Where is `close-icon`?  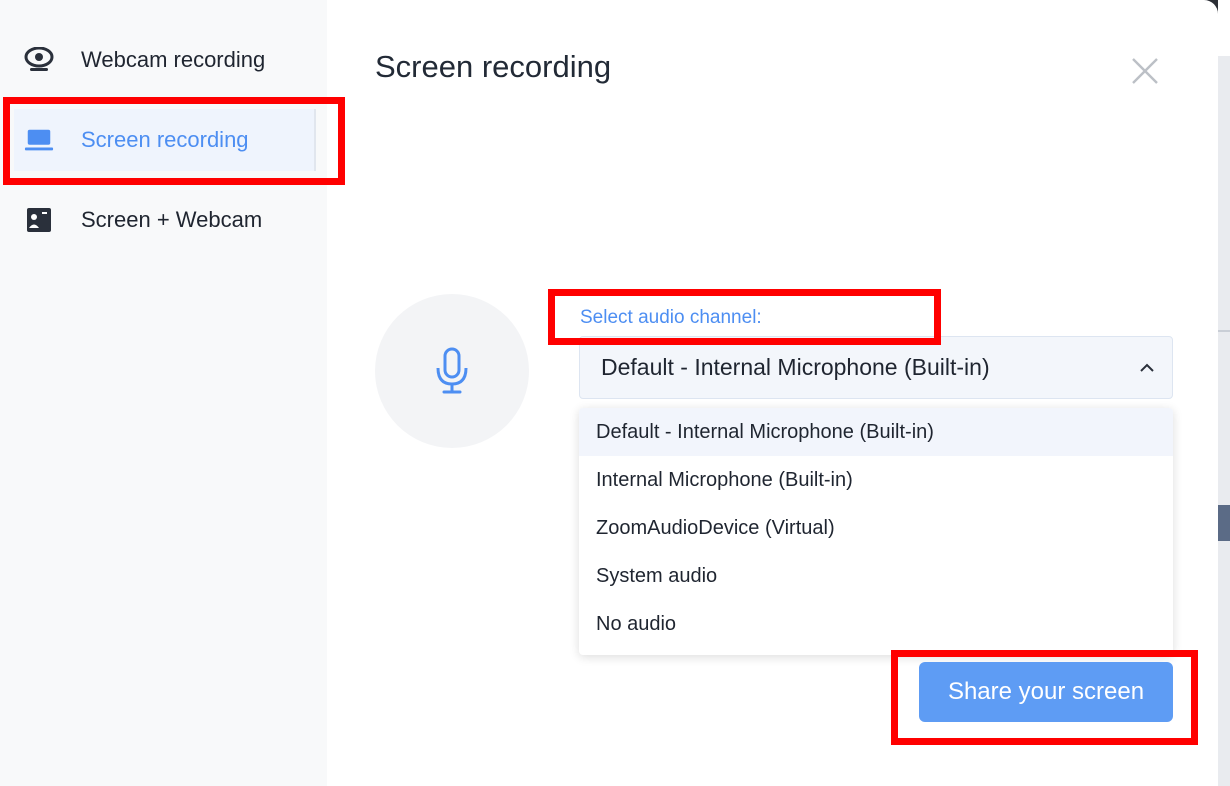
close-icon is located at coordinates (1145, 71).